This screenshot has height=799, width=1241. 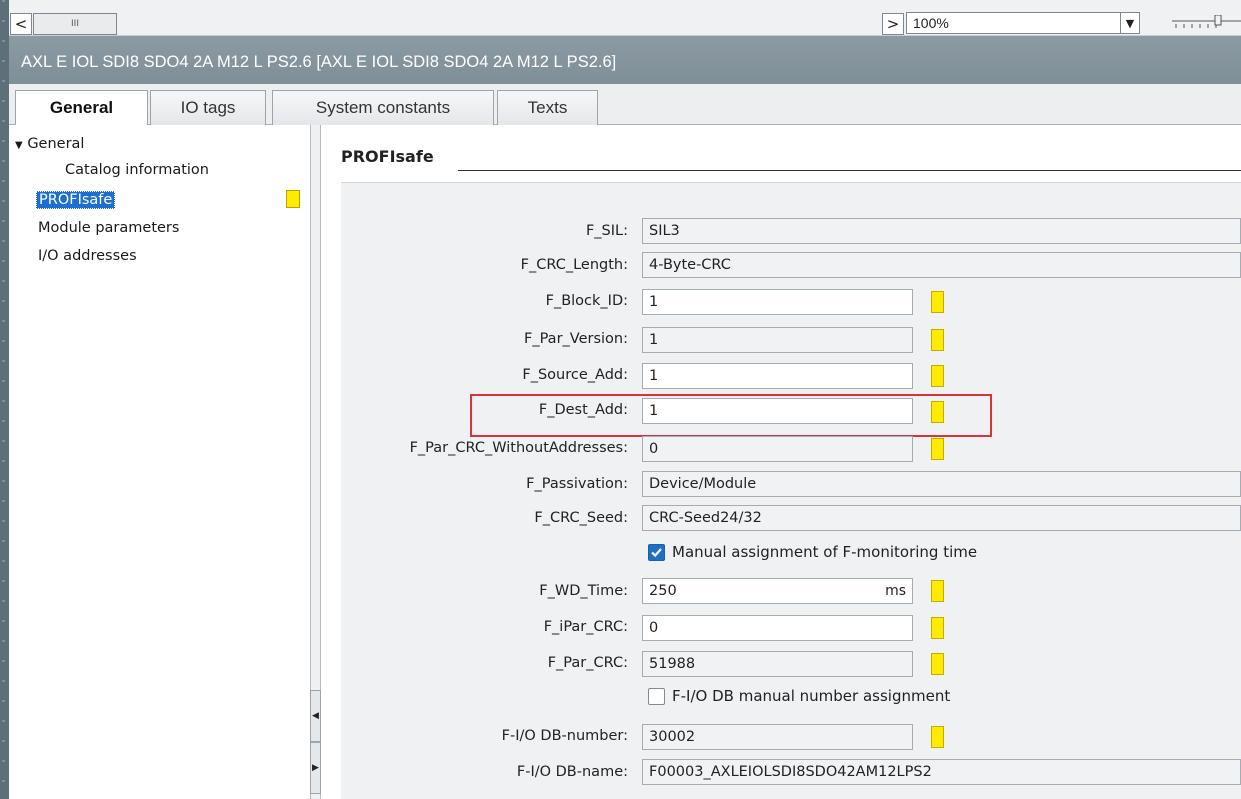 What do you see at coordinates (1023, 23) in the screenshot?
I see `zoom-select: 100%` at bounding box center [1023, 23].